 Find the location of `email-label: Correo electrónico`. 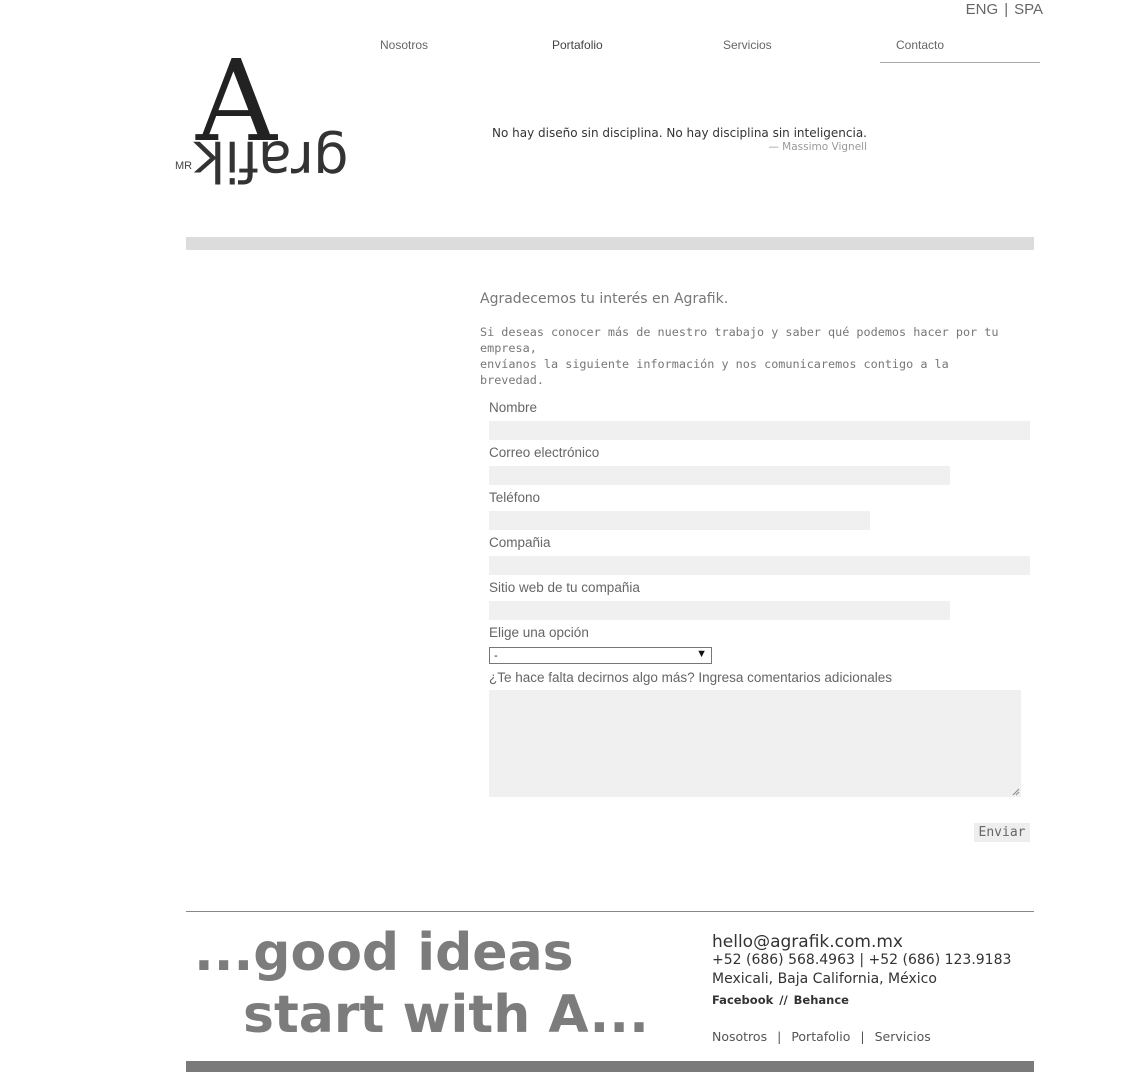

email-label: Correo electrónico is located at coordinates (544, 452).